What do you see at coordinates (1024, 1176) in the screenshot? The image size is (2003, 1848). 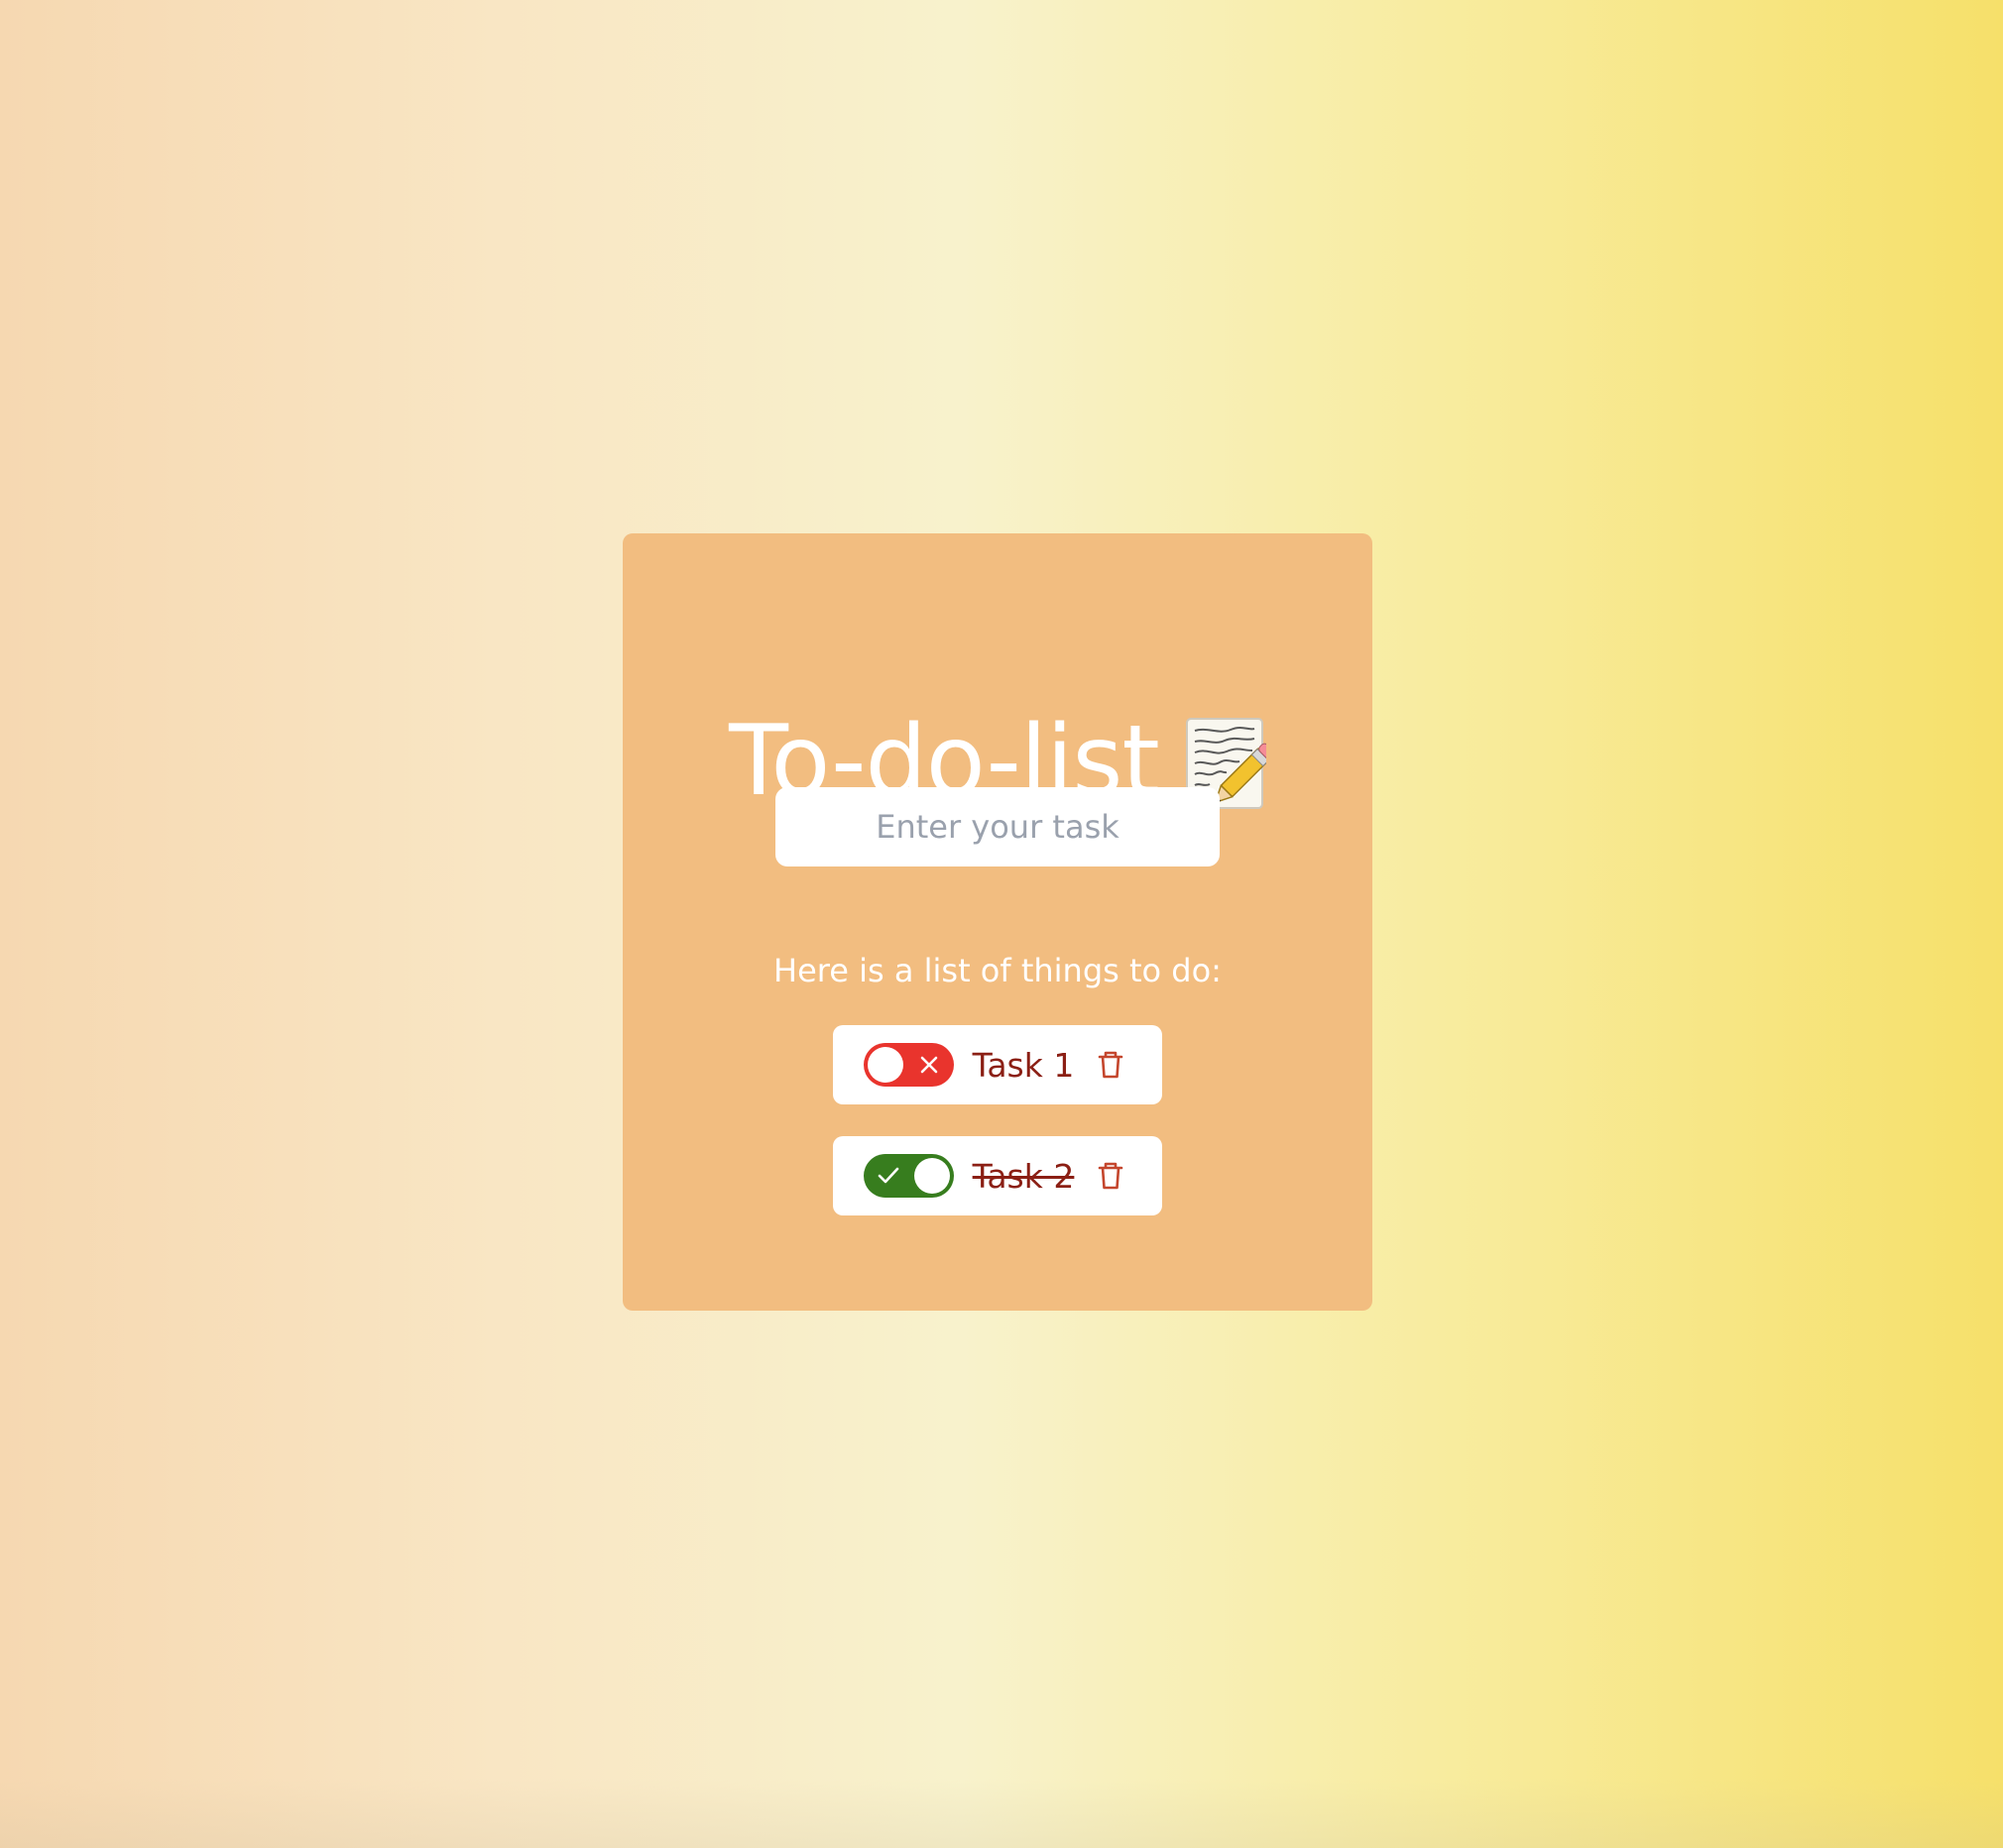 I see `task-label: Task 2` at bounding box center [1024, 1176].